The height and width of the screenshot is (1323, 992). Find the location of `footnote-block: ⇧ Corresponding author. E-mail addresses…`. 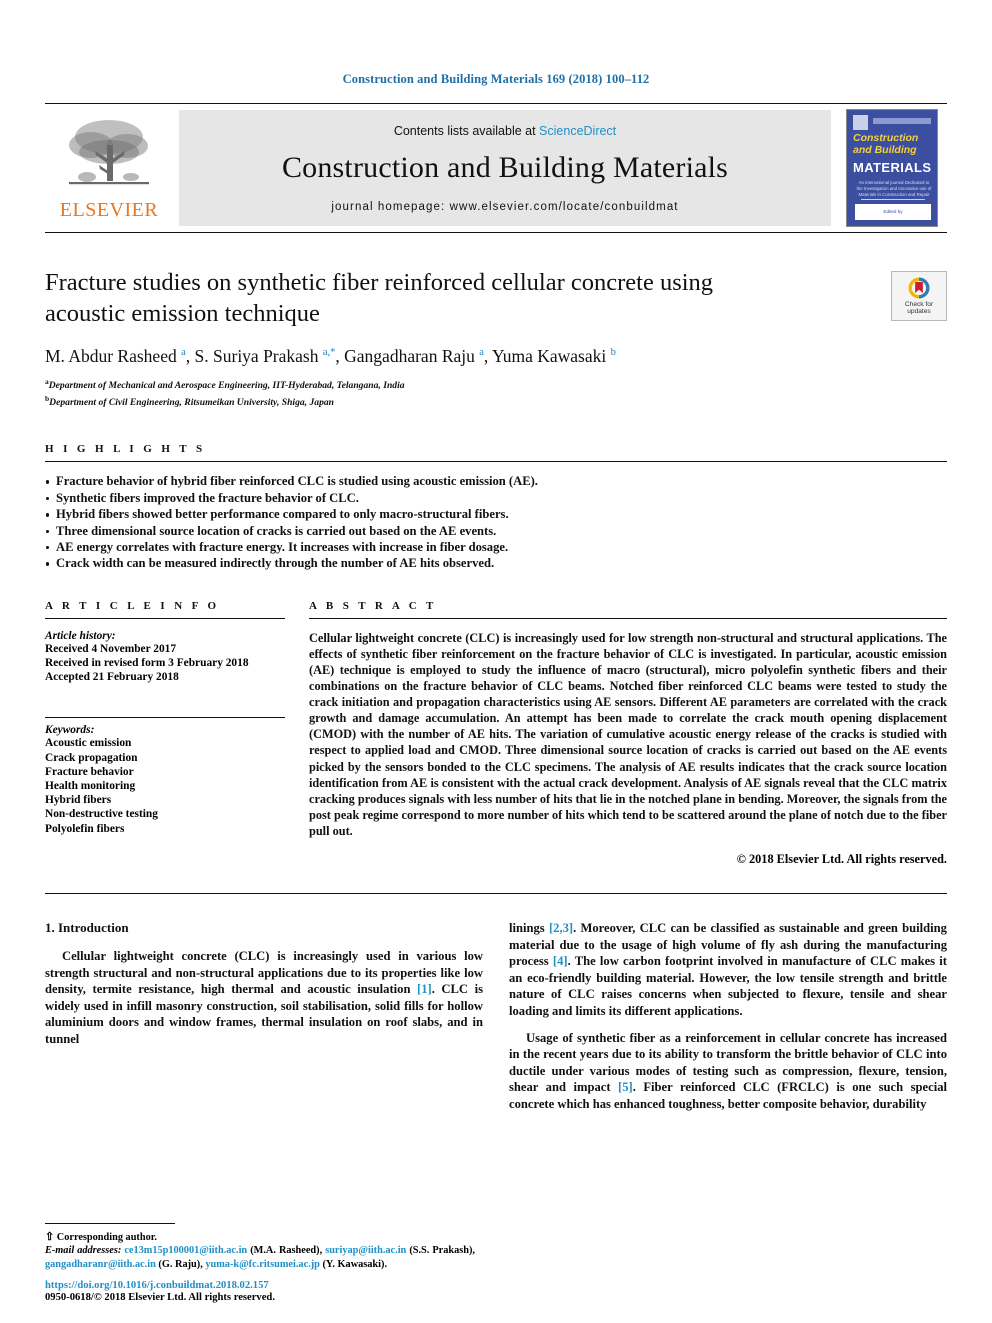

footnote-block: ⇧ Corresponding author. E-mail addresses… is located at coordinates (260, 1246).